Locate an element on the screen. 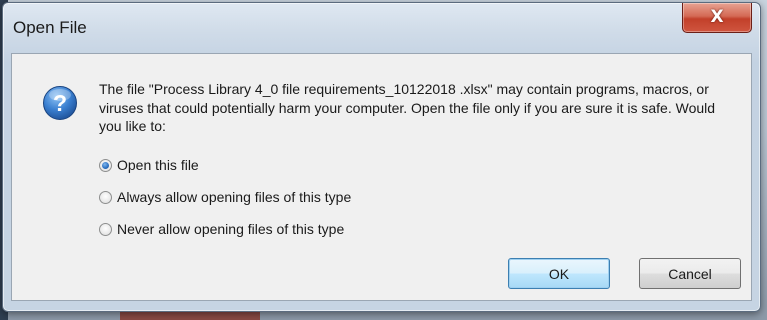 The image size is (767, 320). option-always-allow: Always allow opening files of this type is located at coordinates (225, 197).